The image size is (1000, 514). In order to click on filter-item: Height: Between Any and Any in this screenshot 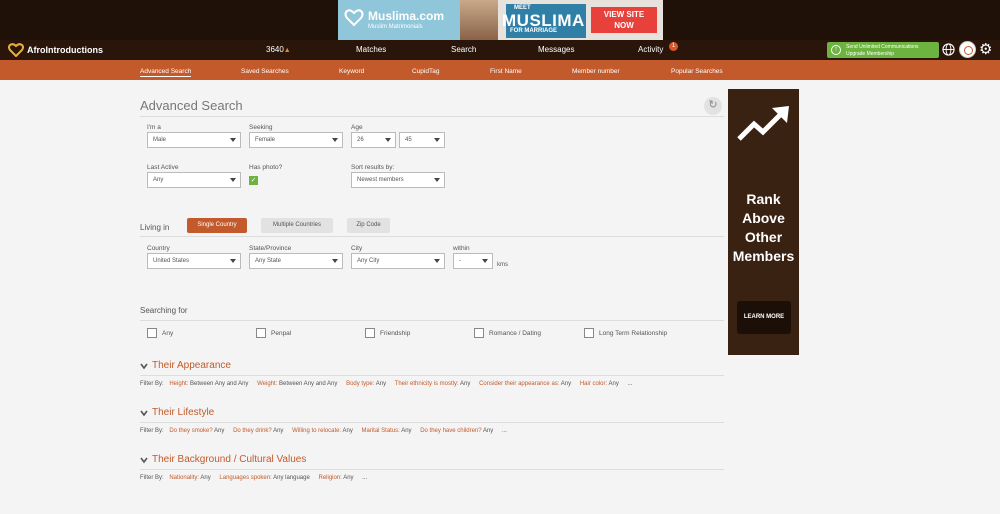, I will do `click(208, 384)`.